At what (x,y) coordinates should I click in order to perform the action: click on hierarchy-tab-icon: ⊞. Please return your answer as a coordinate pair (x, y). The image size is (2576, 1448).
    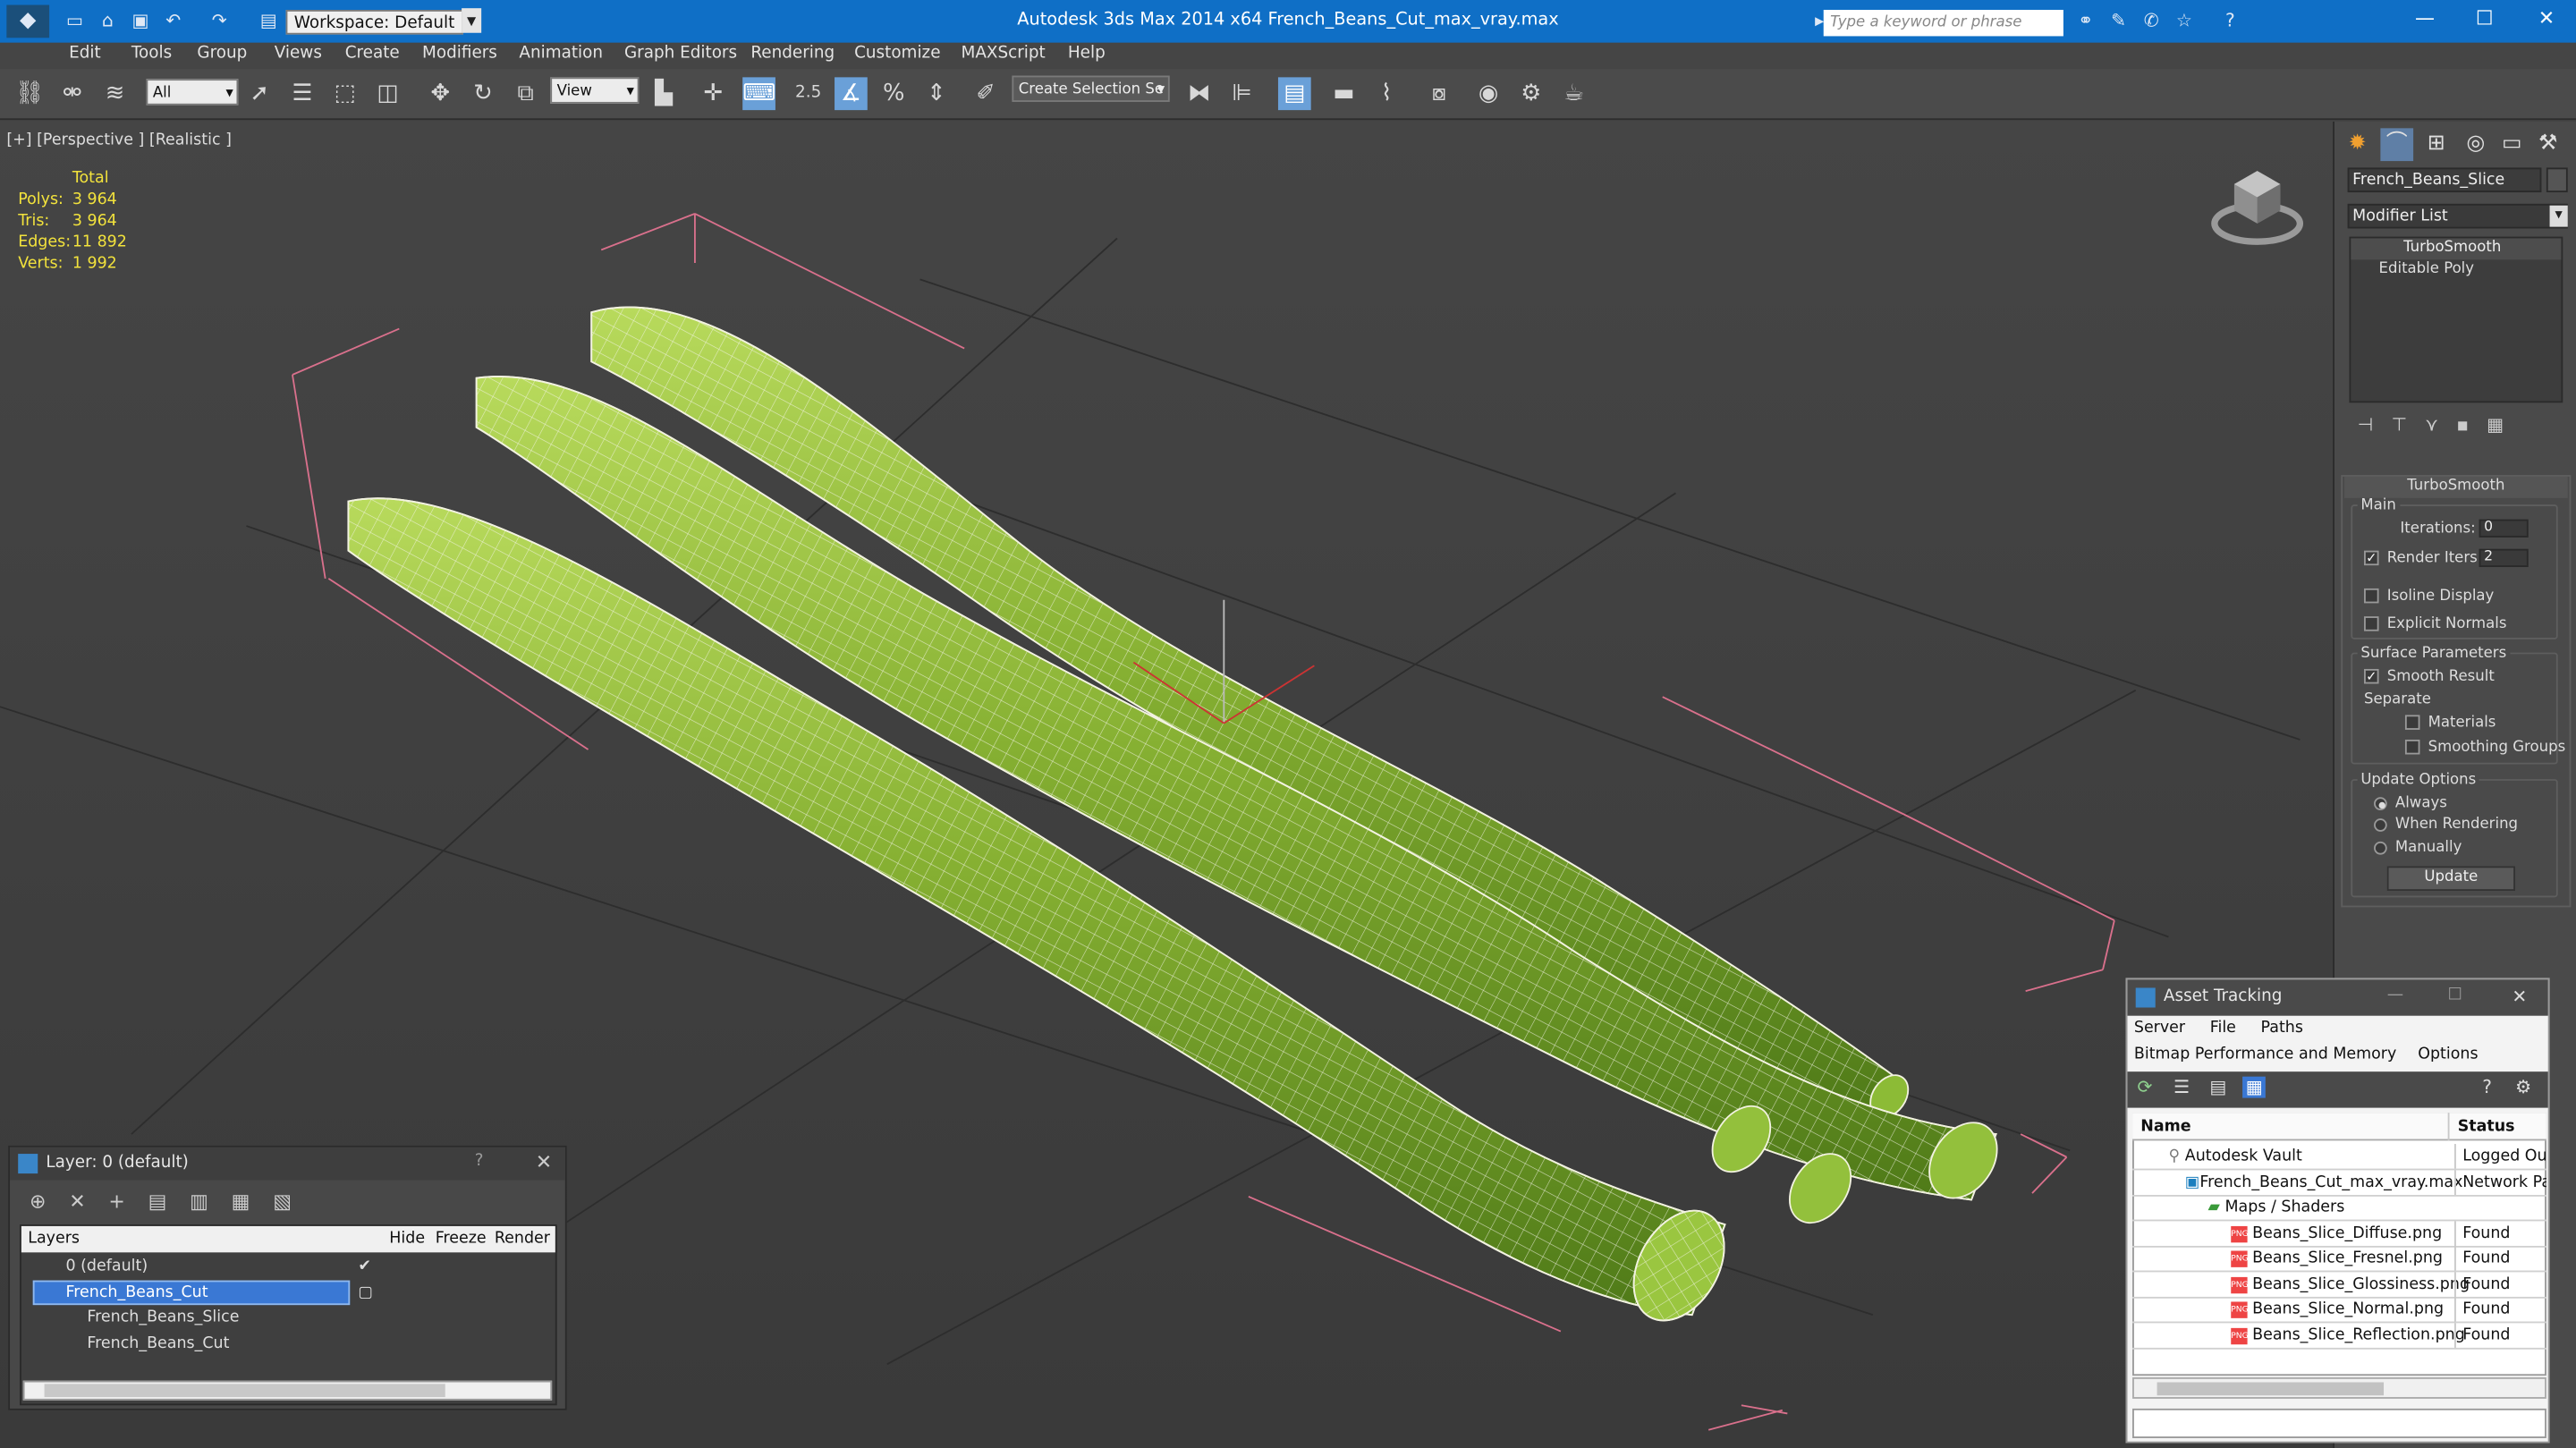
    Looking at the image, I should click on (2436, 144).